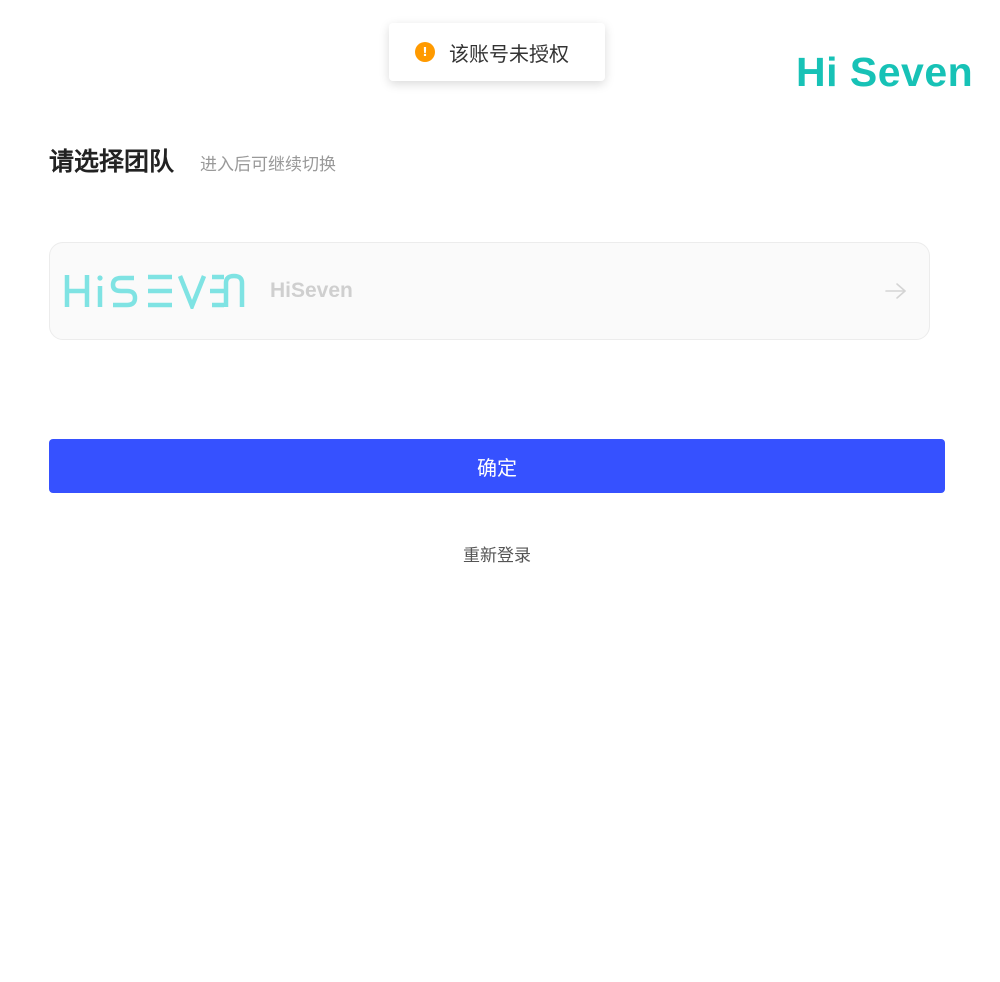 The height and width of the screenshot is (982, 1000). What do you see at coordinates (489, 291) in the screenshot?
I see `team-card-hiseven: HiSeven` at bounding box center [489, 291].